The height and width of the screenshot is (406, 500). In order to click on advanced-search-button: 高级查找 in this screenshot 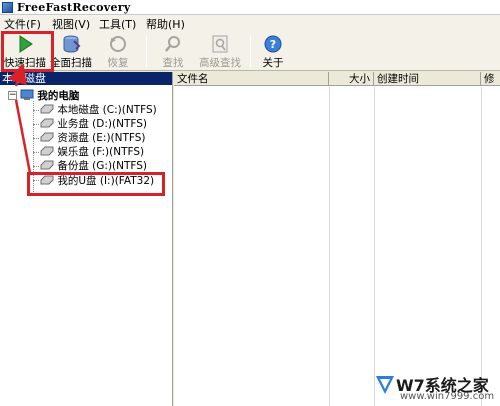, I will do `click(220, 51)`.